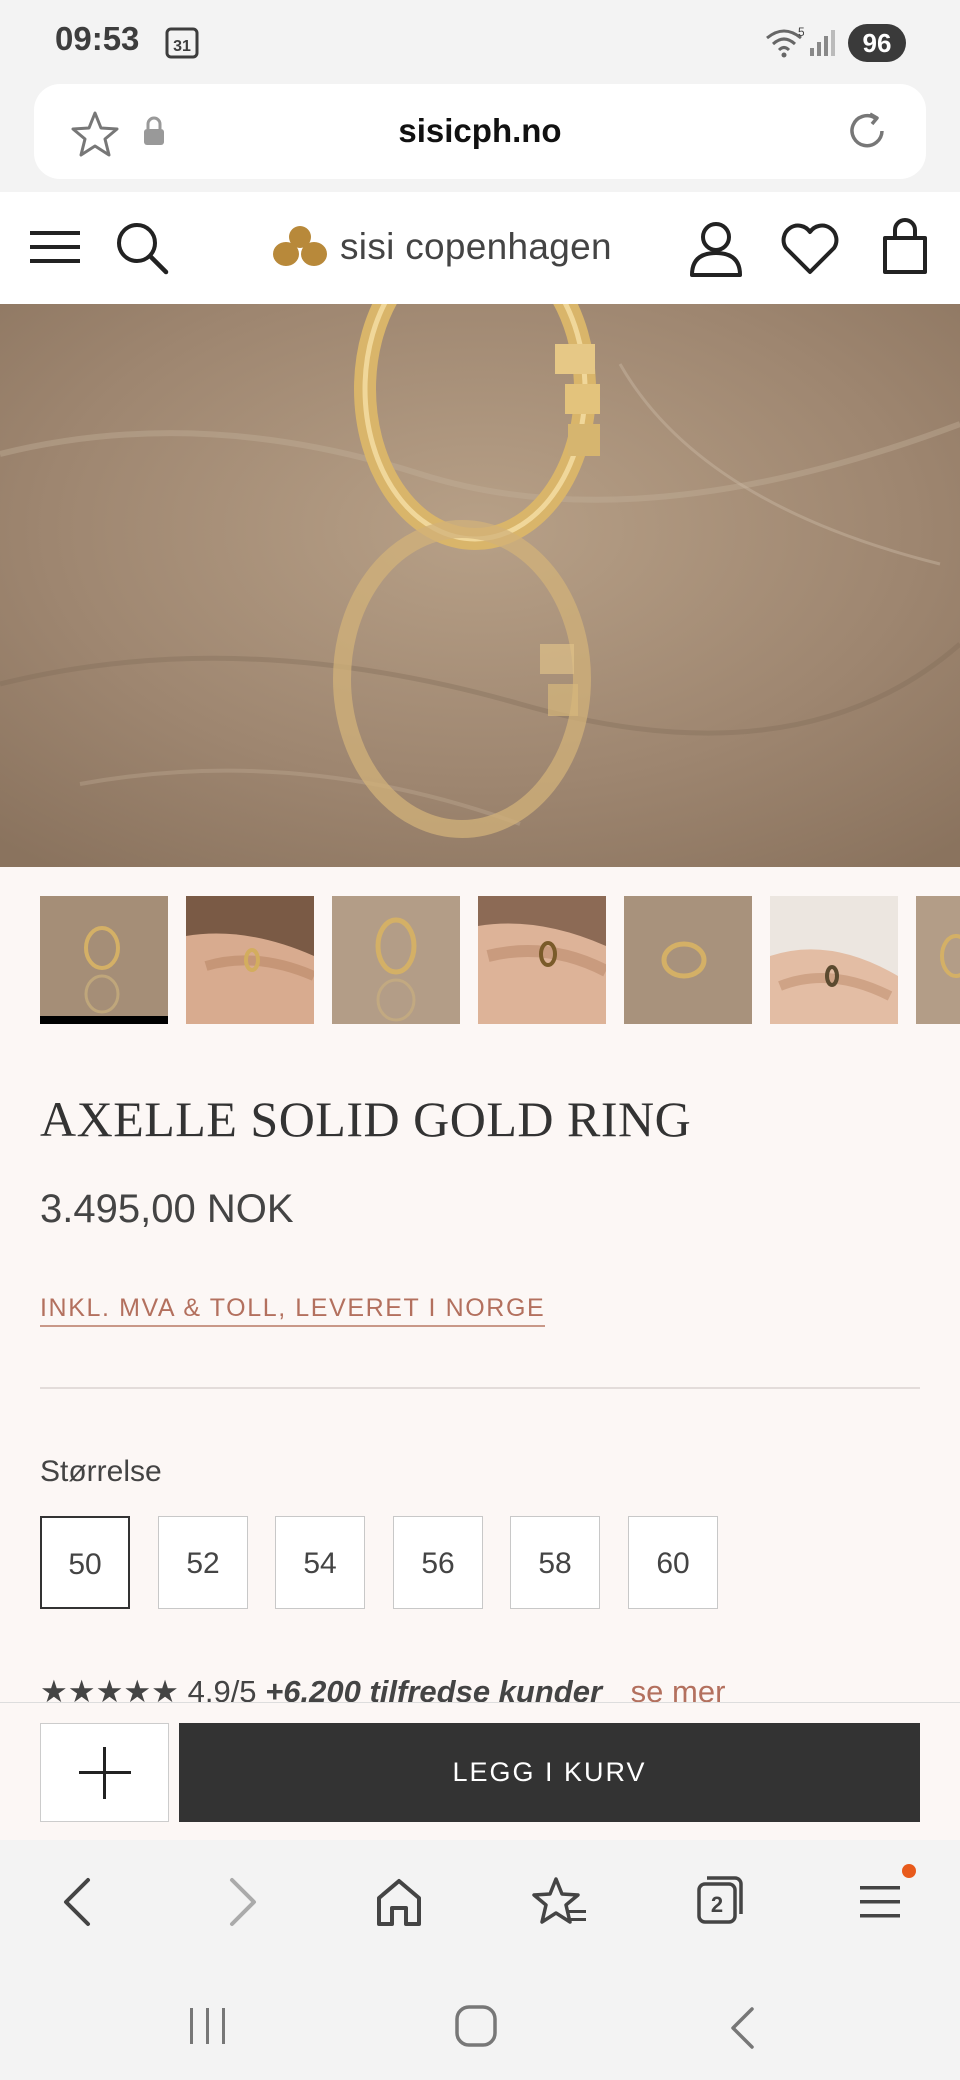 The width and height of the screenshot is (960, 2080). What do you see at coordinates (167, 1209) in the screenshot?
I see `product-price: 3.495,00 NOK` at bounding box center [167, 1209].